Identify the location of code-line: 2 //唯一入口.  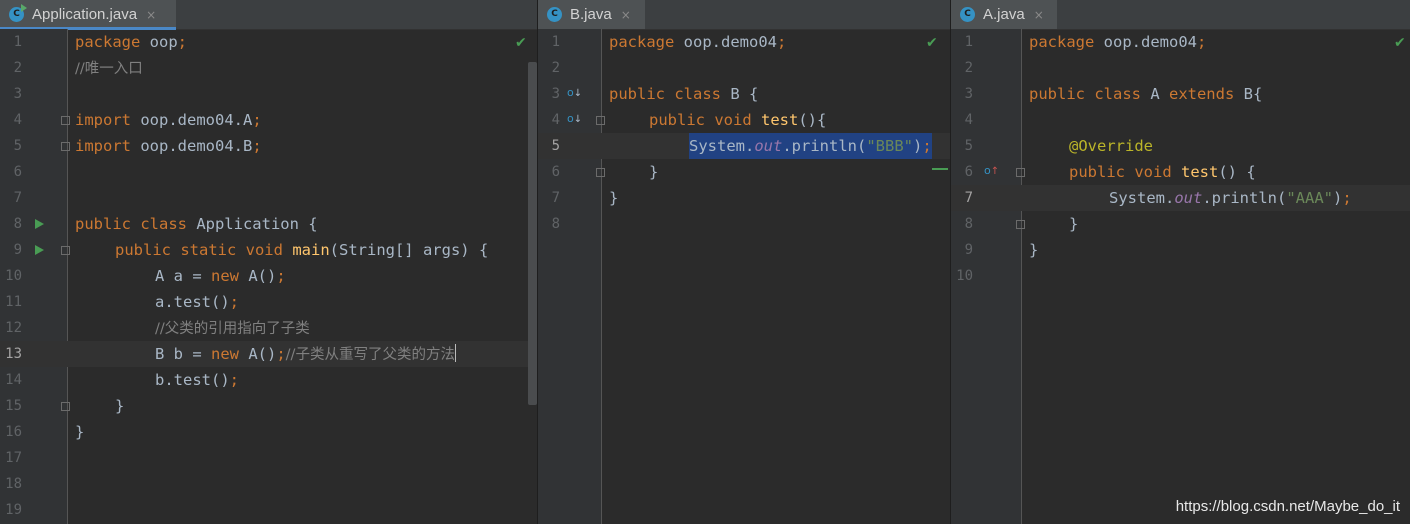
(268, 68).